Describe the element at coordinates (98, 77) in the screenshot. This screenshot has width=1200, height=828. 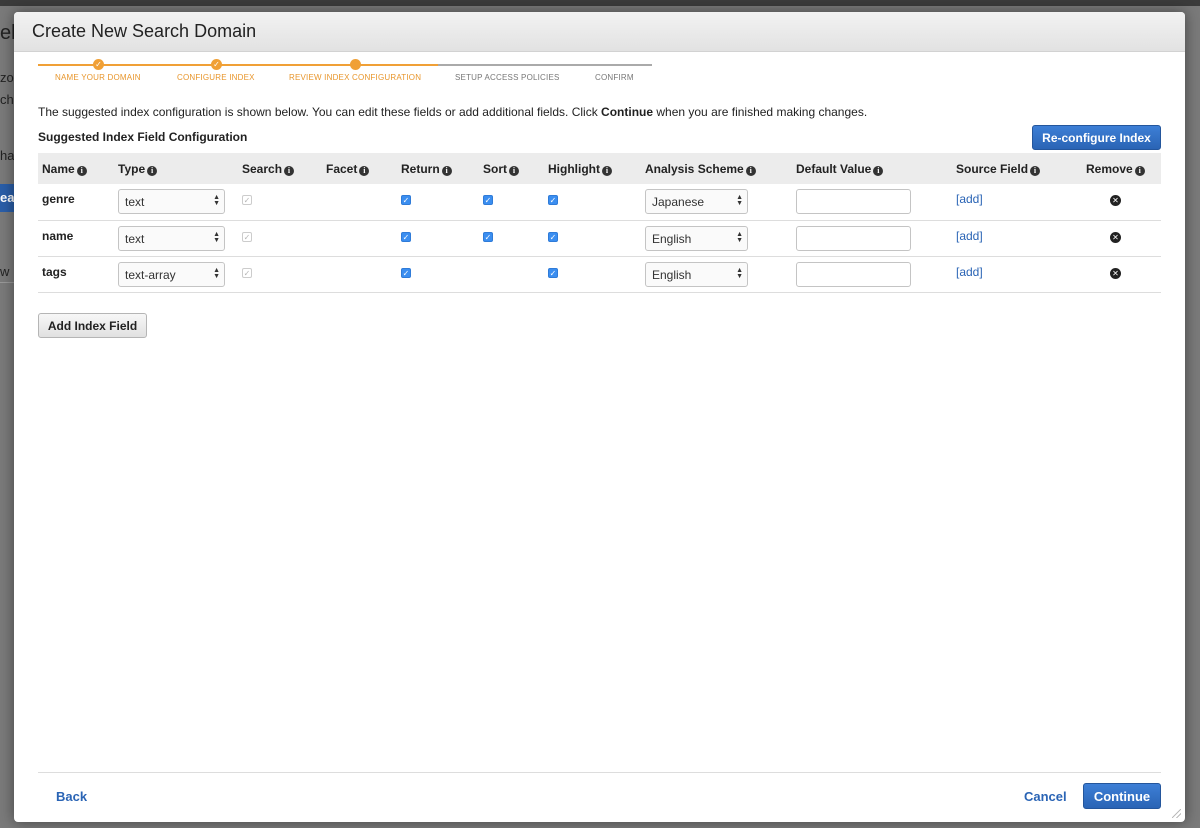
I see `step-label-name-domain: NAME YOUR DOMAIN` at that location.